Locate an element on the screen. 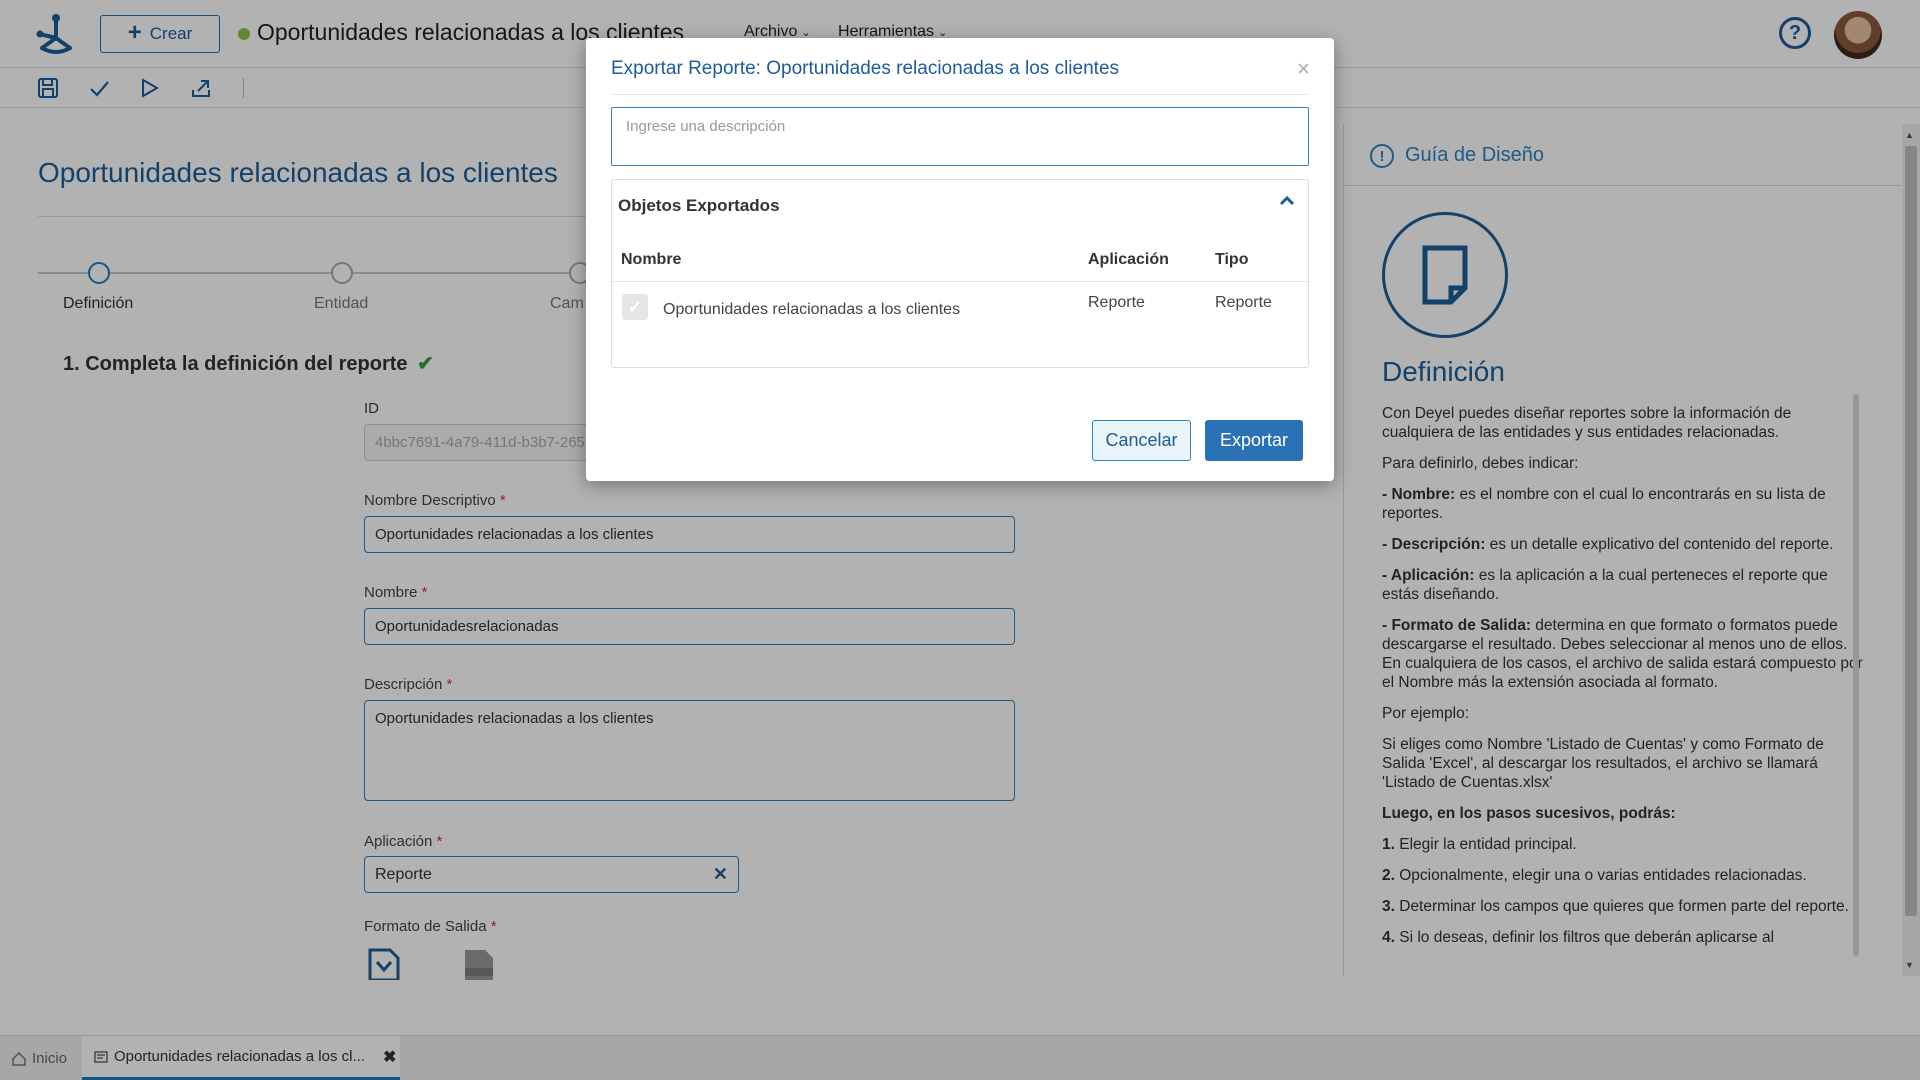 The width and height of the screenshot is (1920, 1080). dialog-divider is located at coordinates (960, 94).